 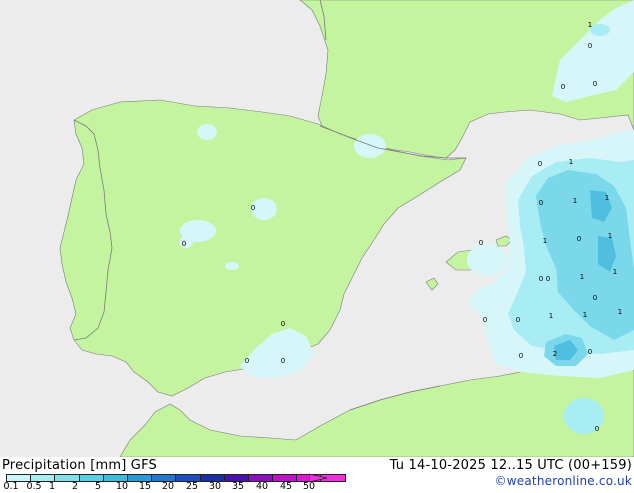 What do you see at coordinates (510, 465) in the screenshot?
I see `forecast-datetime: Tu 14-10-2025 12..15 UTC (00+159)` at bounding box center [510, 465].